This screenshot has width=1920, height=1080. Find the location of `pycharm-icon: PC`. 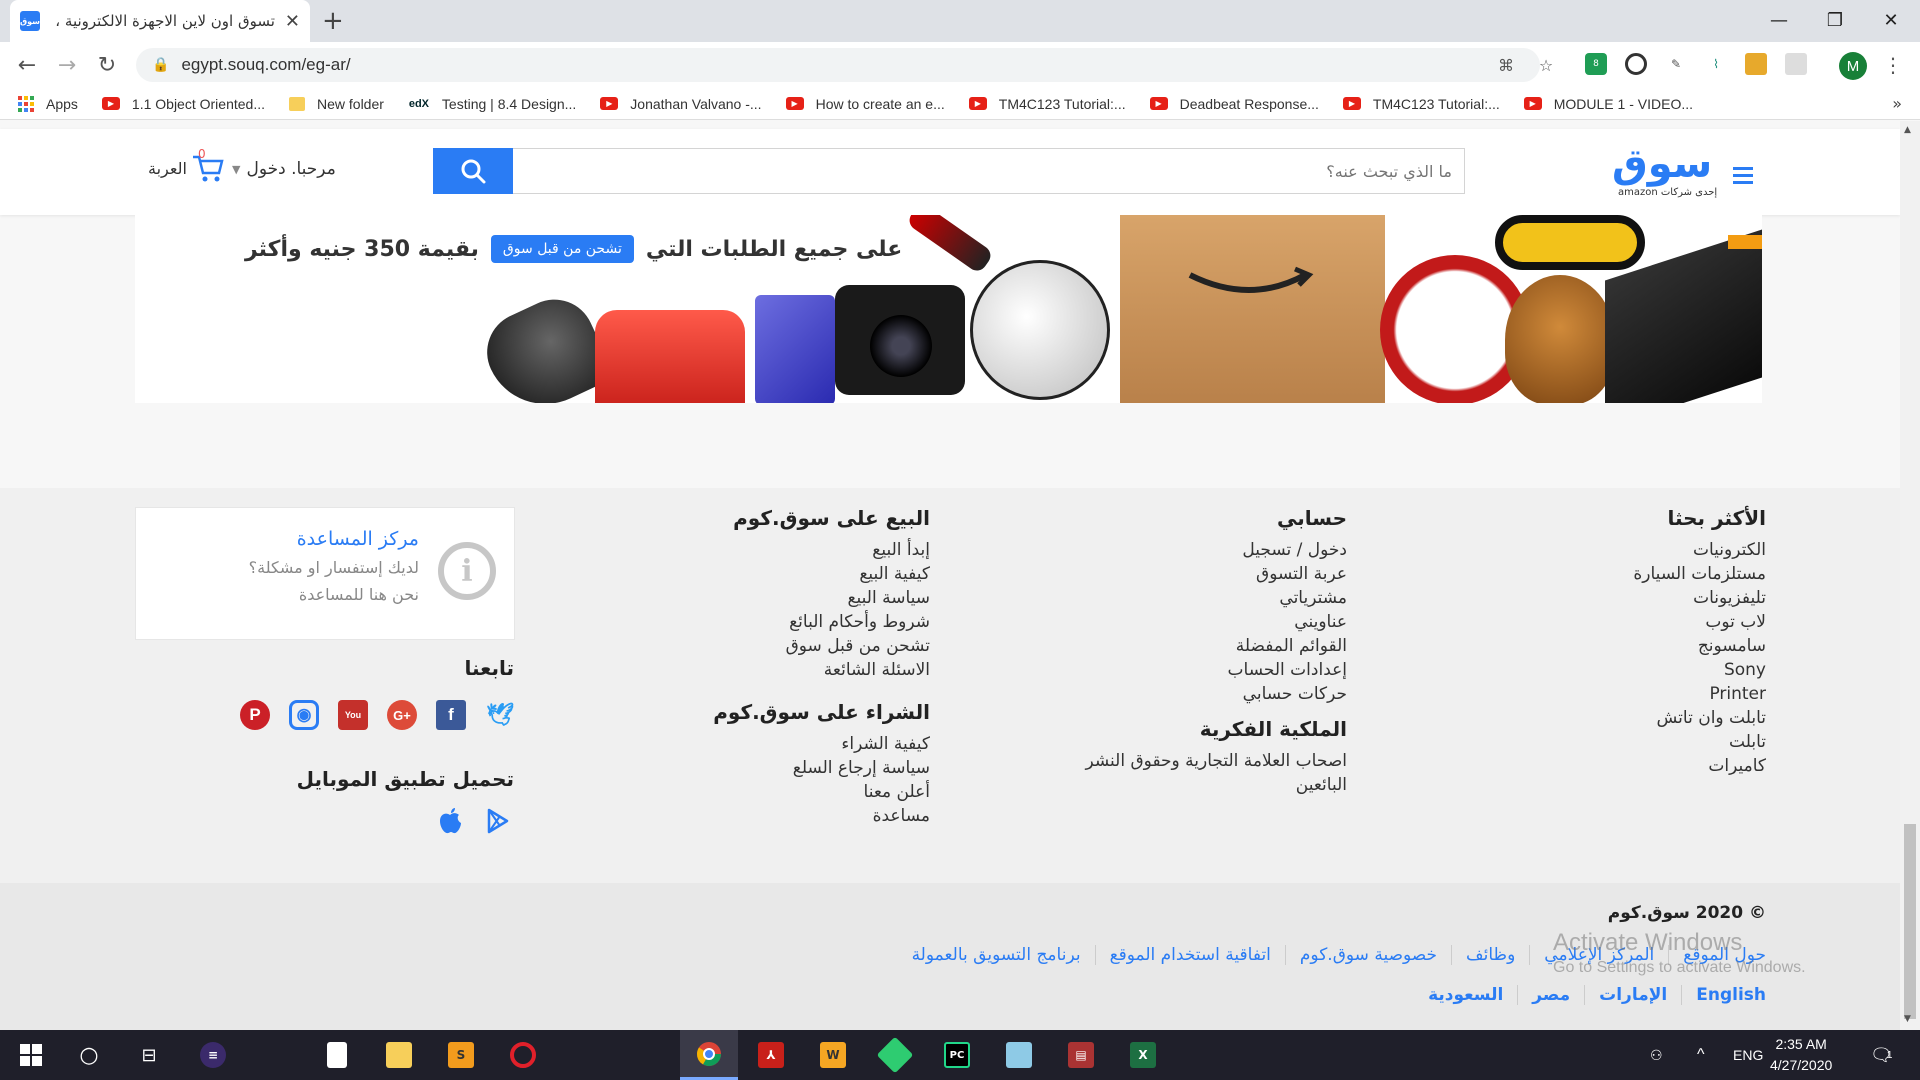

pycharm-icon: PC is located at coordinates (957, 1055).